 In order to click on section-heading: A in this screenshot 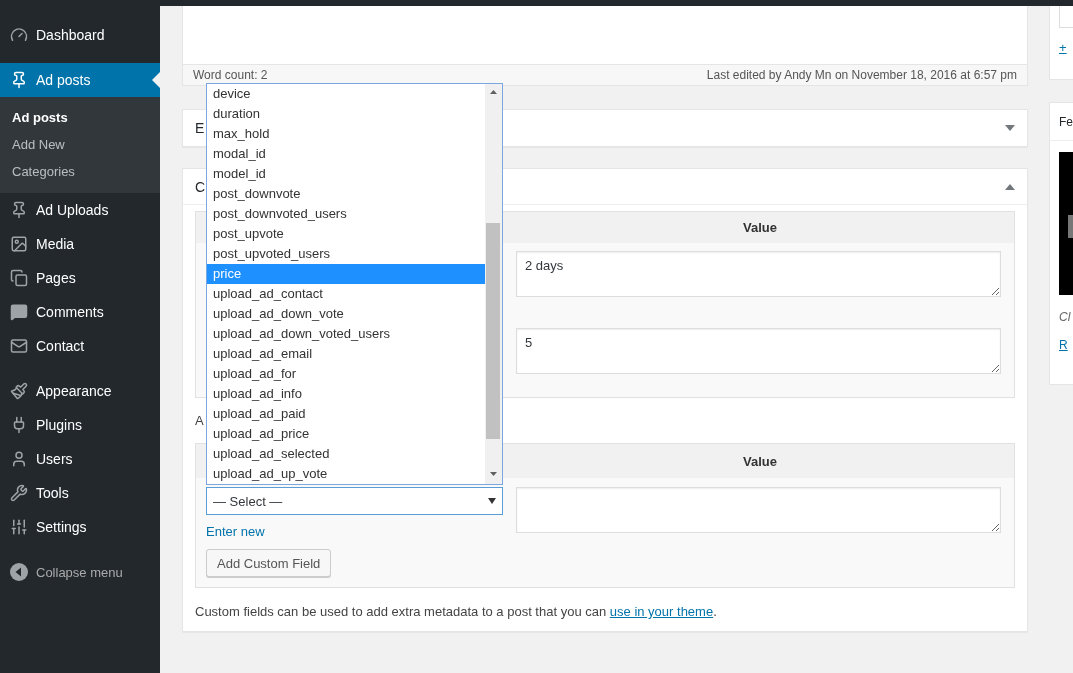, I will do `click(199, 421)`.